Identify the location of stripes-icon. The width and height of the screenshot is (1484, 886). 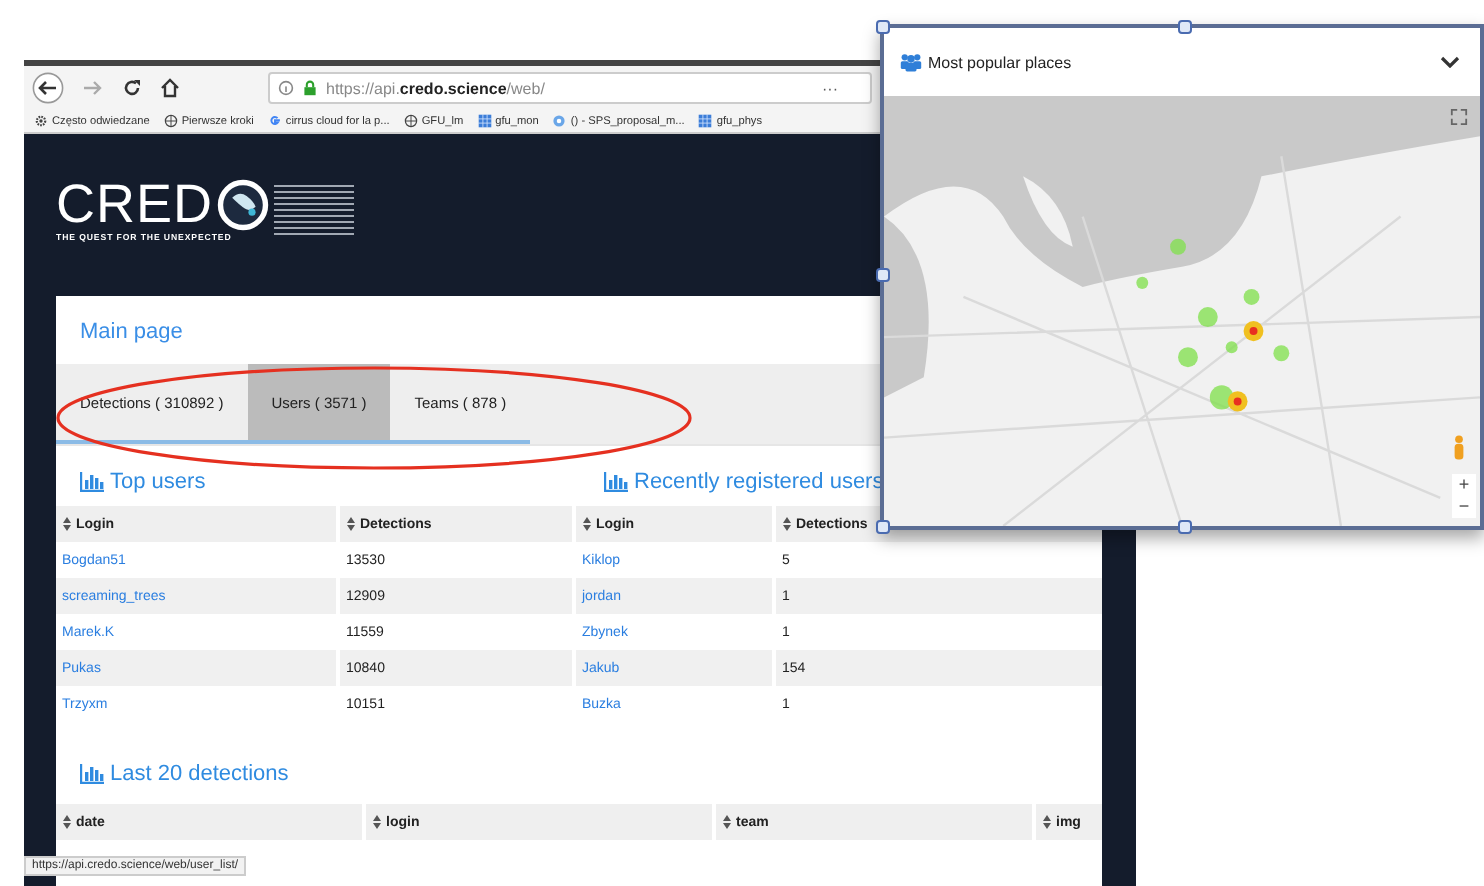
(314, 210).